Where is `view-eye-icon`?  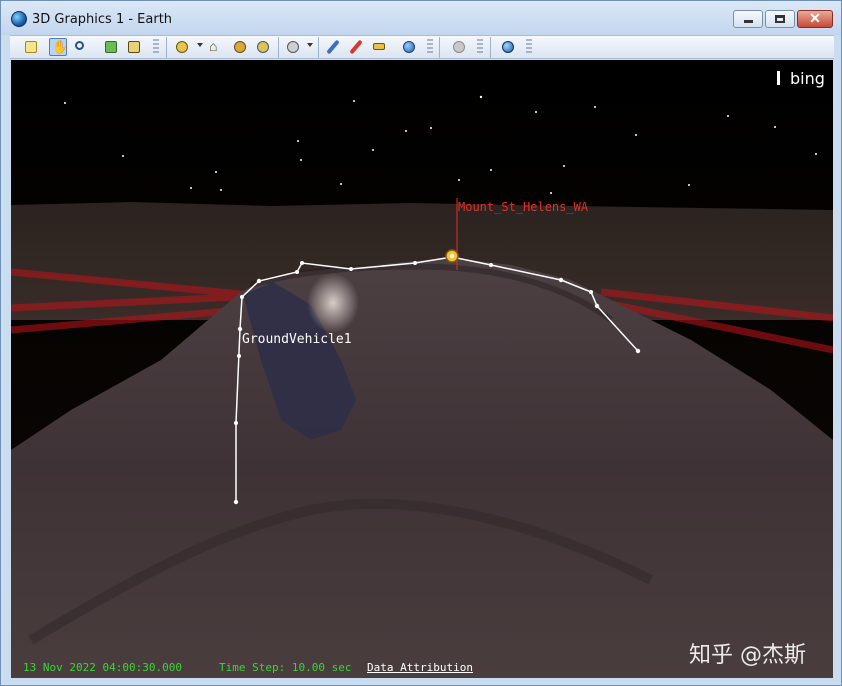
view-eye-icon is located at coordinates (182, 47).